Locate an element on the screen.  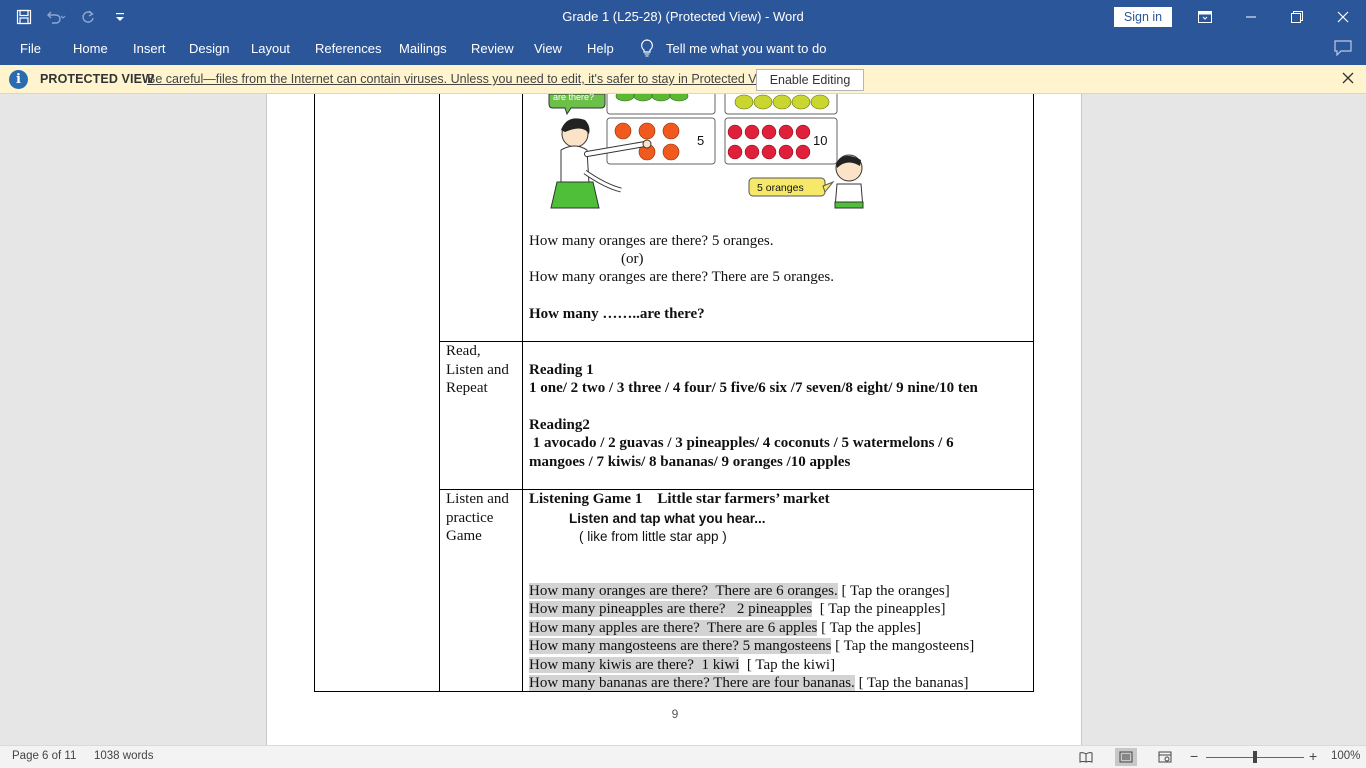
status-bar: Page 6 of 11 1038 words − + 100% is located at coordinates (683, 756).